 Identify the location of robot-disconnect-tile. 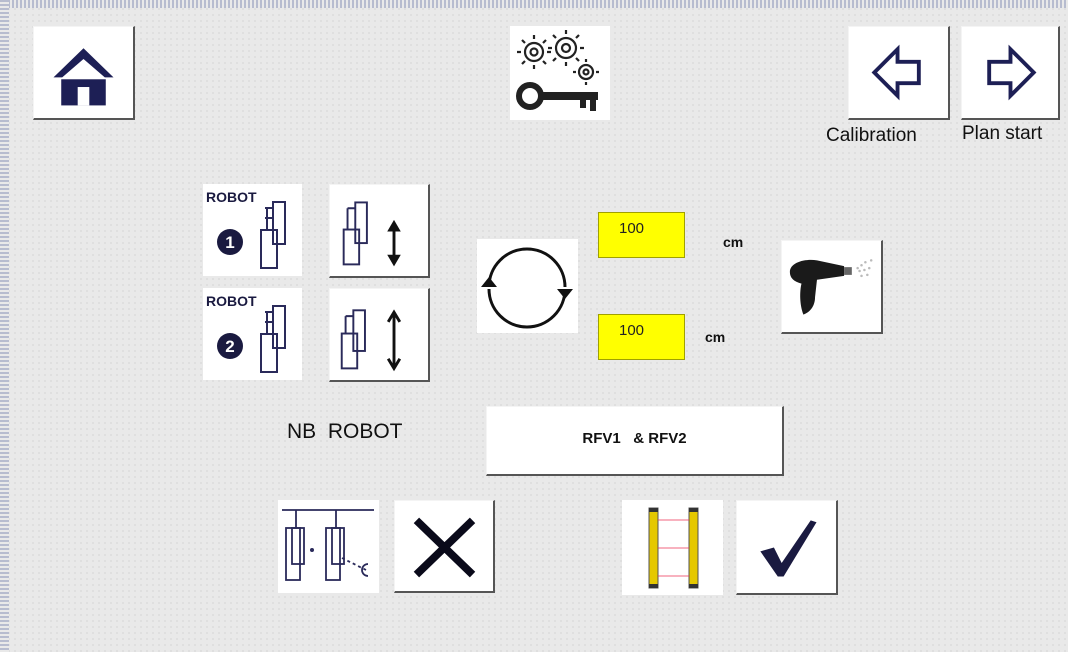
(328, 546).